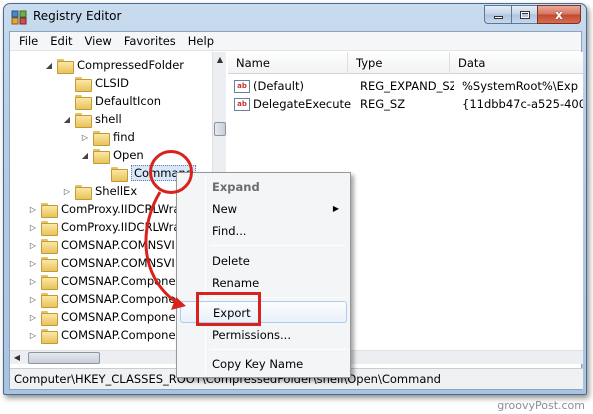 The width and height of the screenshot is (593, 414). Describe the element at coordinates (242, 104) in the screenshot. I see `string-value-icon: ab` at that location.